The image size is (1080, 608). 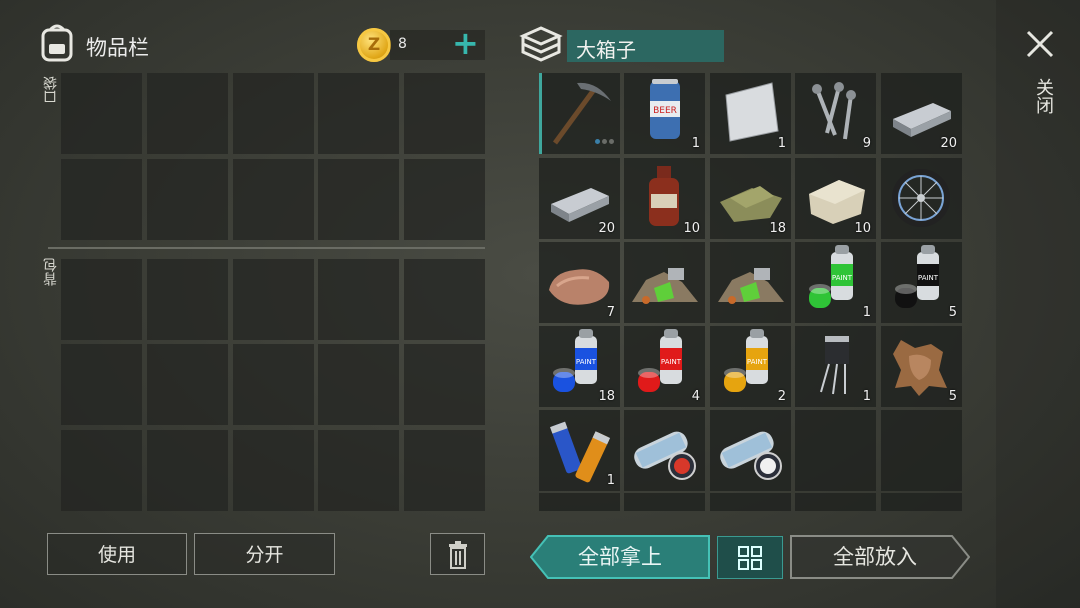 I want to click on container-slot-blueprint-scroll-a, so click(x=664, y=450).